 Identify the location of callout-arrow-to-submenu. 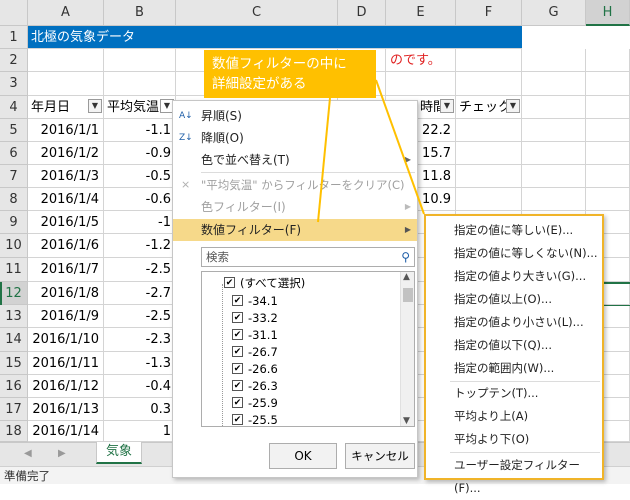
(400, 147).